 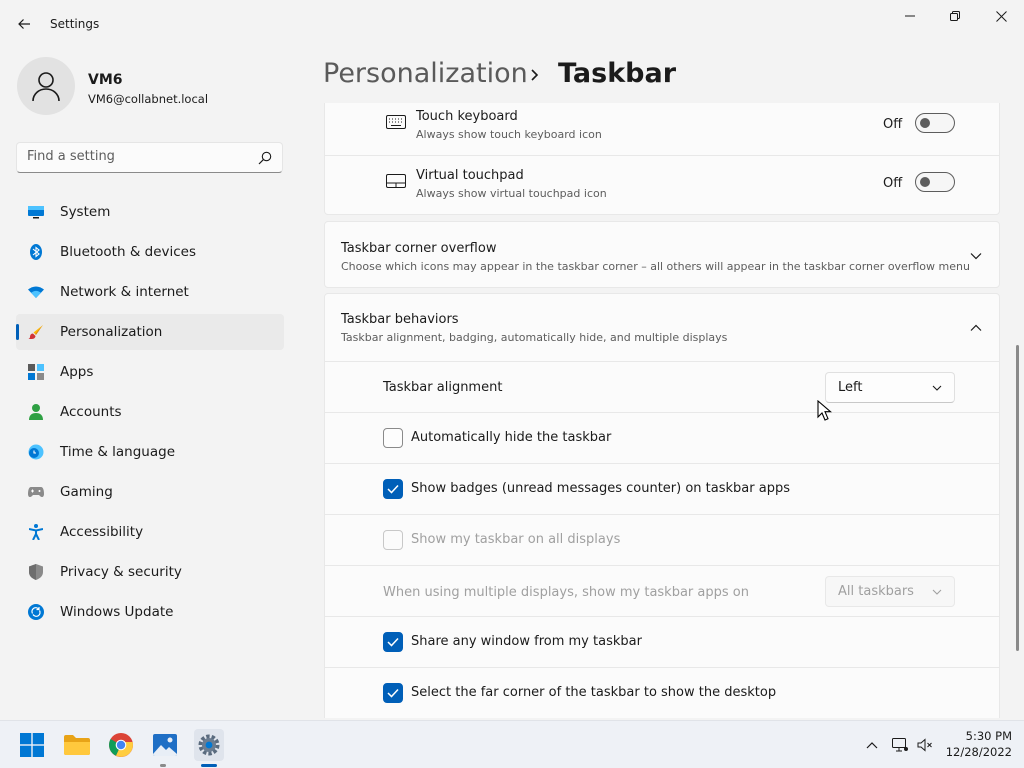 I want to click on shield-icon, so click(x=36, y=572).